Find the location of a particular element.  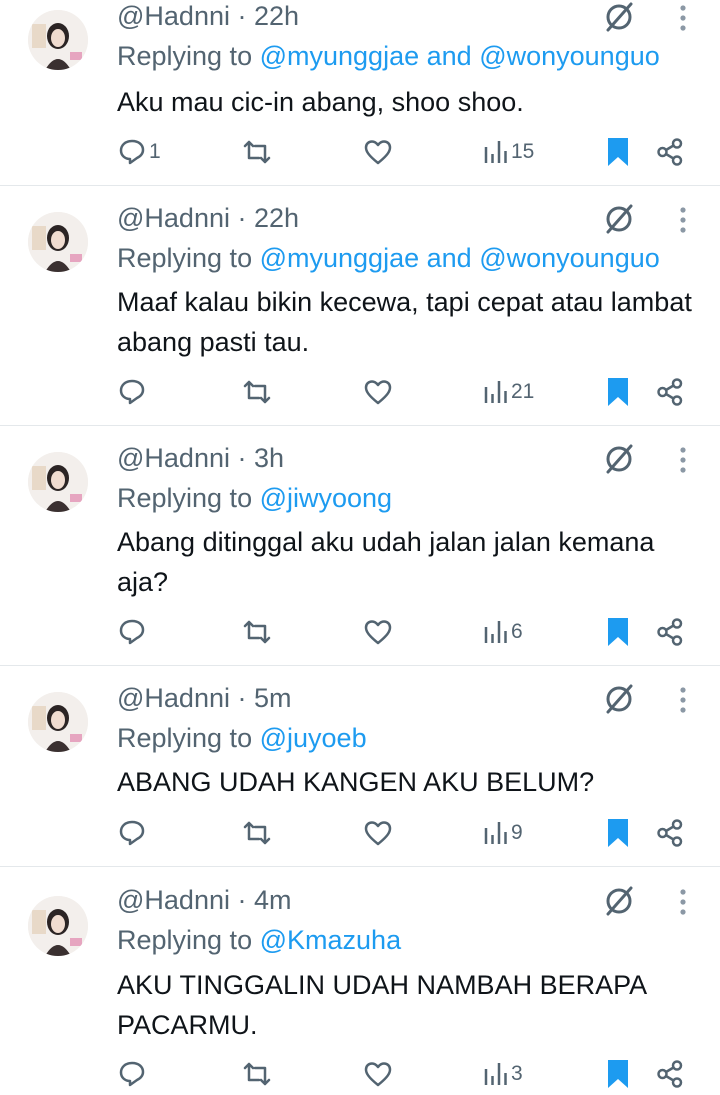

timestamp: · 5m is located at coordinates (265, 698).